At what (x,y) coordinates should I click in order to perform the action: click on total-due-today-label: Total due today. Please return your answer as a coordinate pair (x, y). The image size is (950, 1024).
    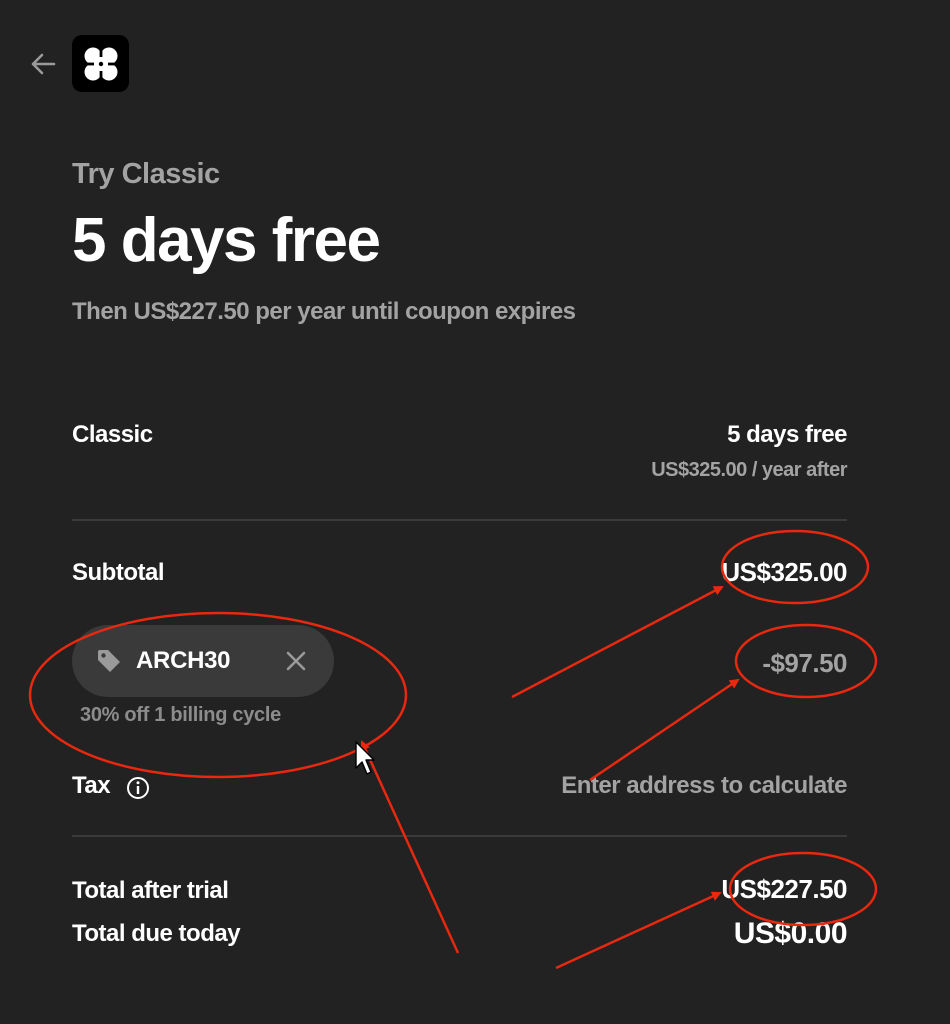
    Looking at the image, I should click on (156, 933).